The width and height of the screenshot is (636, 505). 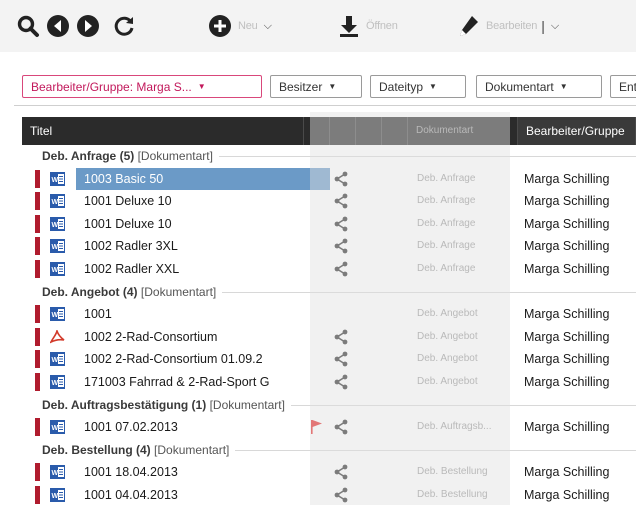 What do you see at coordinates (316, 427) in the screenshot?
I see `flag-icon` at bounding box center [316, 427].